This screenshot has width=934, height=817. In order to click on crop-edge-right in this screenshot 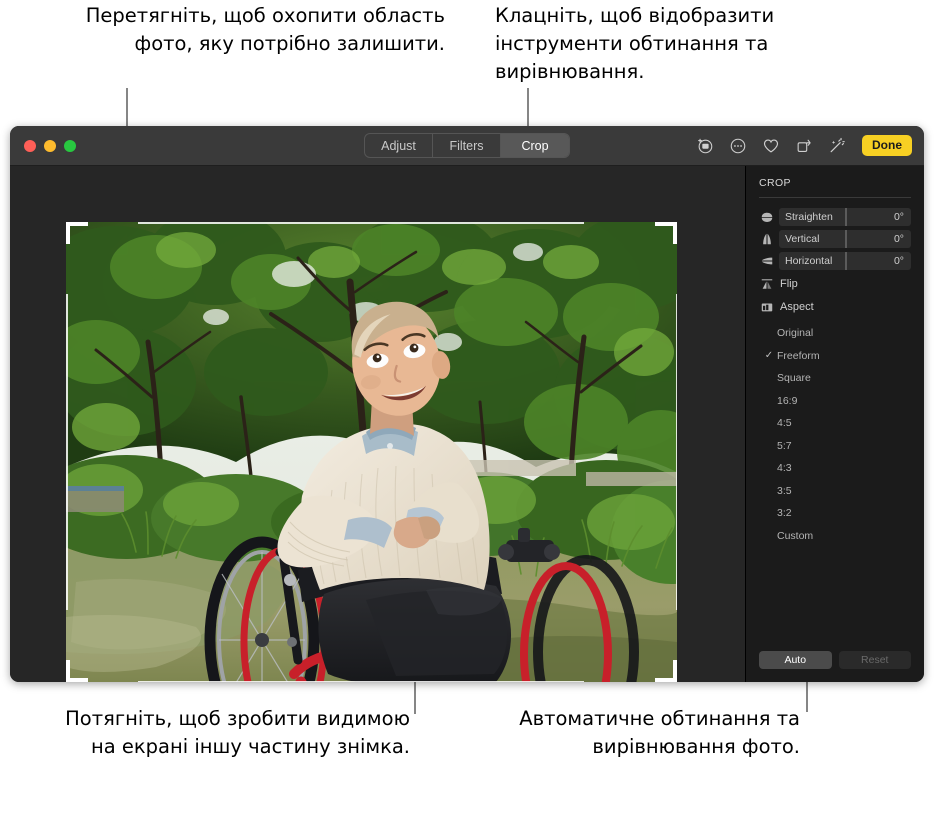, I will do `click(676, 452)`.